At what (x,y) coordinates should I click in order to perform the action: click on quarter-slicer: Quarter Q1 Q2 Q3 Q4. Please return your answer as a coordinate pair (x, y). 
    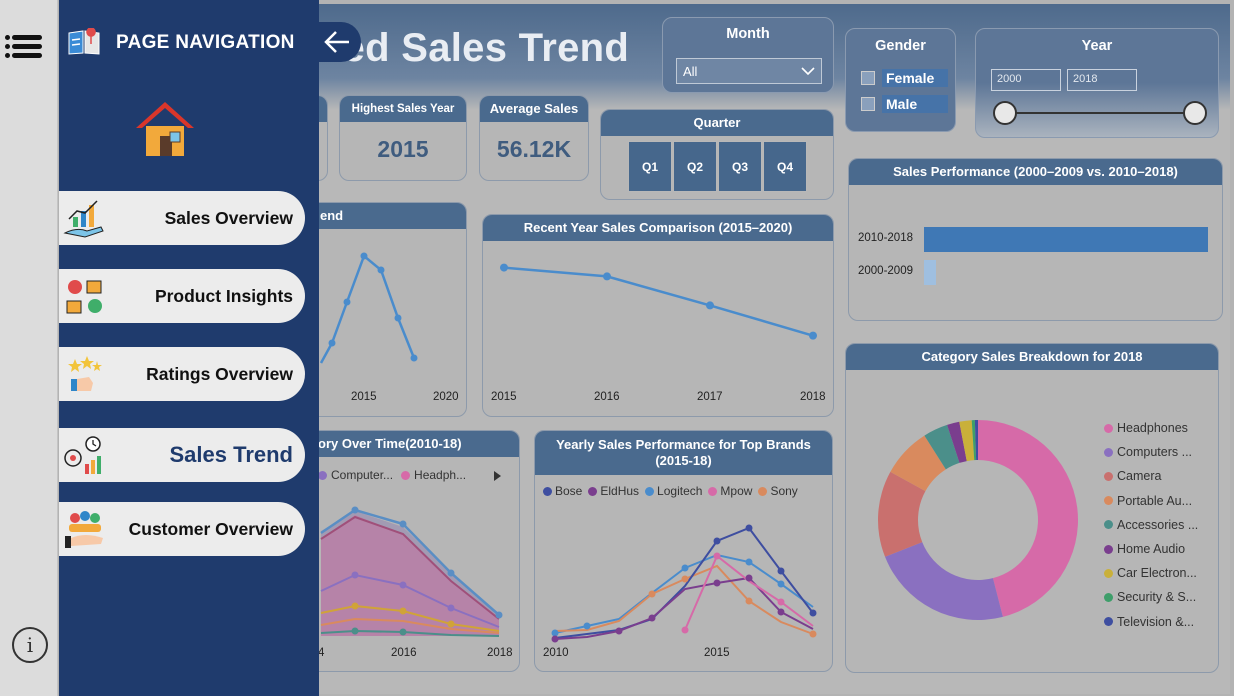
    Looking at the image, I should click on (717, 154).